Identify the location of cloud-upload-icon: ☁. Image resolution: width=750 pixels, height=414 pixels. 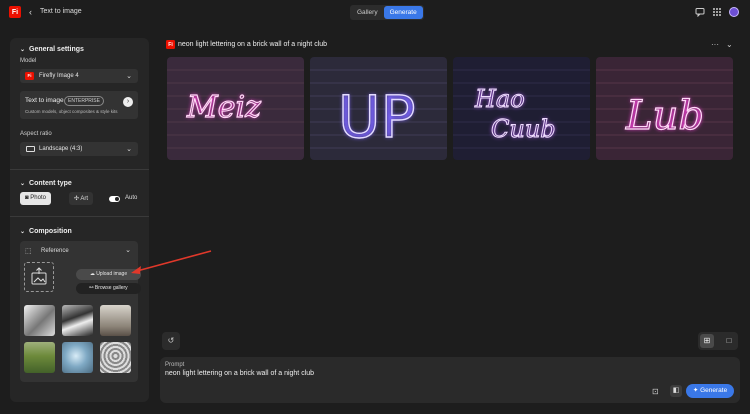
(92, 274).